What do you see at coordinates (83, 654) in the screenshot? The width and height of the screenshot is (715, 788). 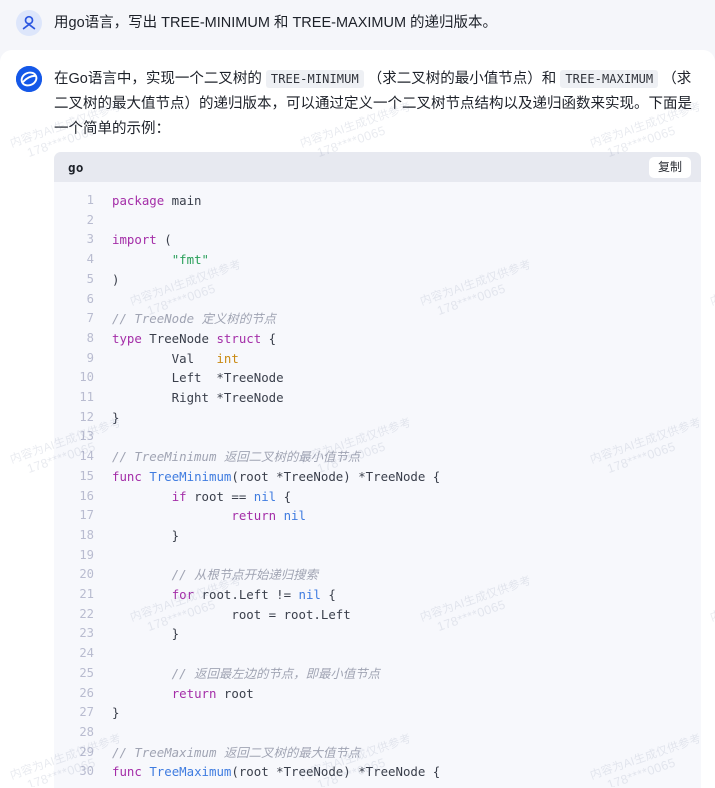 I see `line-number: 24` at bounding box center [83, 654].